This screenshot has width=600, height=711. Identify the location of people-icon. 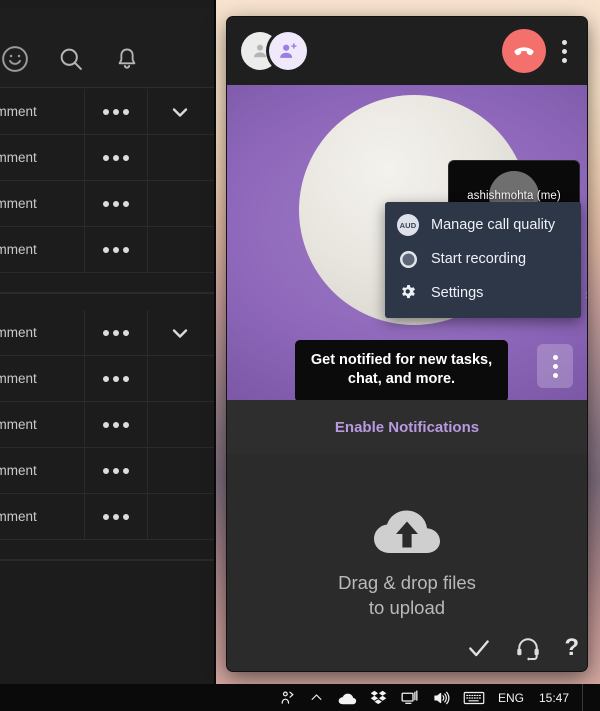
(287, 697).